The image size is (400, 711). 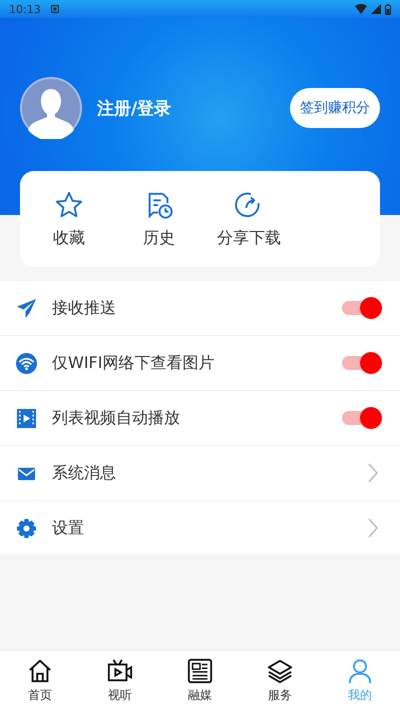 I want to click on nav-tab: 首页, so click(x=40, y=681).